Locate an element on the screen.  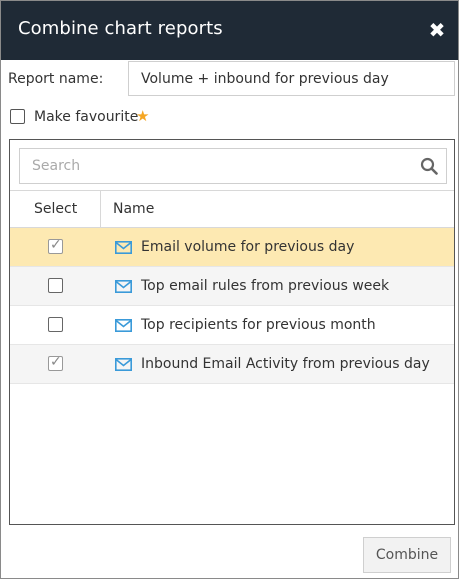
row-label: Inbound Email Activity from previous day is located at coordinates (285, 364).